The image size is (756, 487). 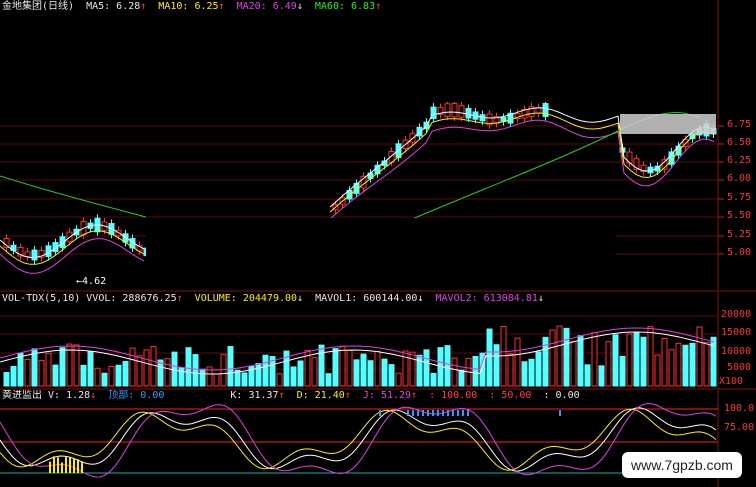 What do you see at coordinates (736, 351) in the screenshot?
I see `vol-tick-10000: 10000` at bounding box center [736, 351].